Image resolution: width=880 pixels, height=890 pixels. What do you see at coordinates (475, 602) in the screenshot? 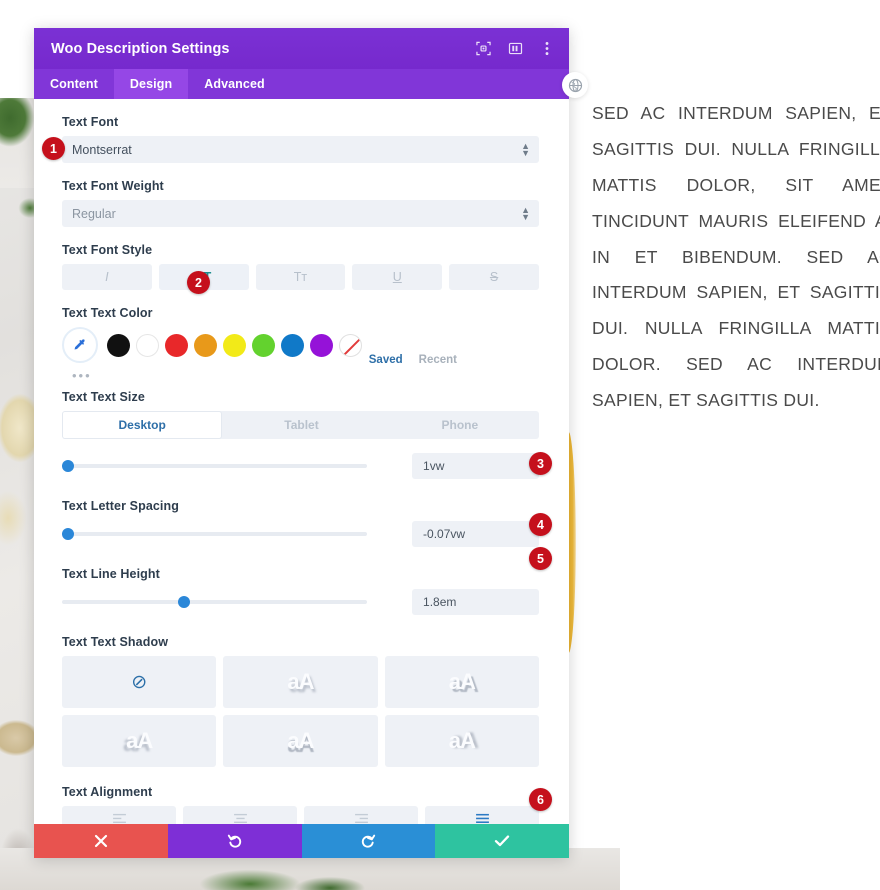
I see `line-height-value-input: 1.8em` at bounding box center [475, 602].